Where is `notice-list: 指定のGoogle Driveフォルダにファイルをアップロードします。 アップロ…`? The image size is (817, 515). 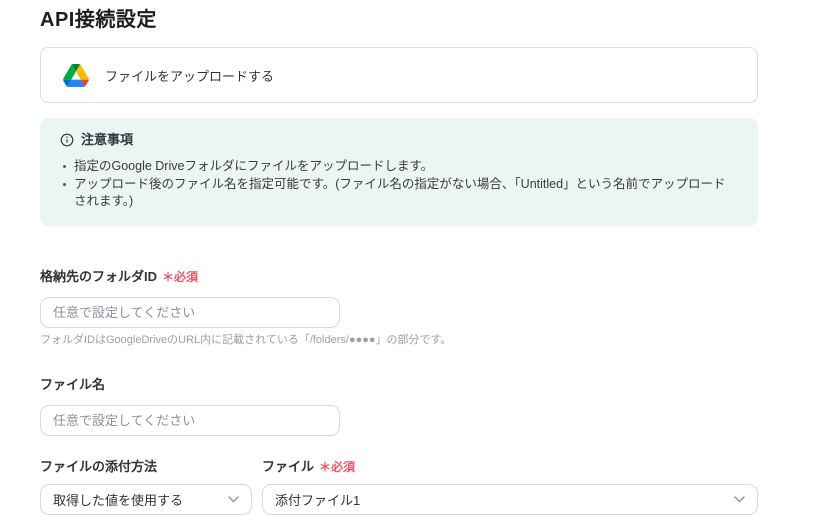 notice-list: 指定のGoogle Driveフォルダにファイルをアップロードします。 アップロ… is located at coordinates (399, 184).